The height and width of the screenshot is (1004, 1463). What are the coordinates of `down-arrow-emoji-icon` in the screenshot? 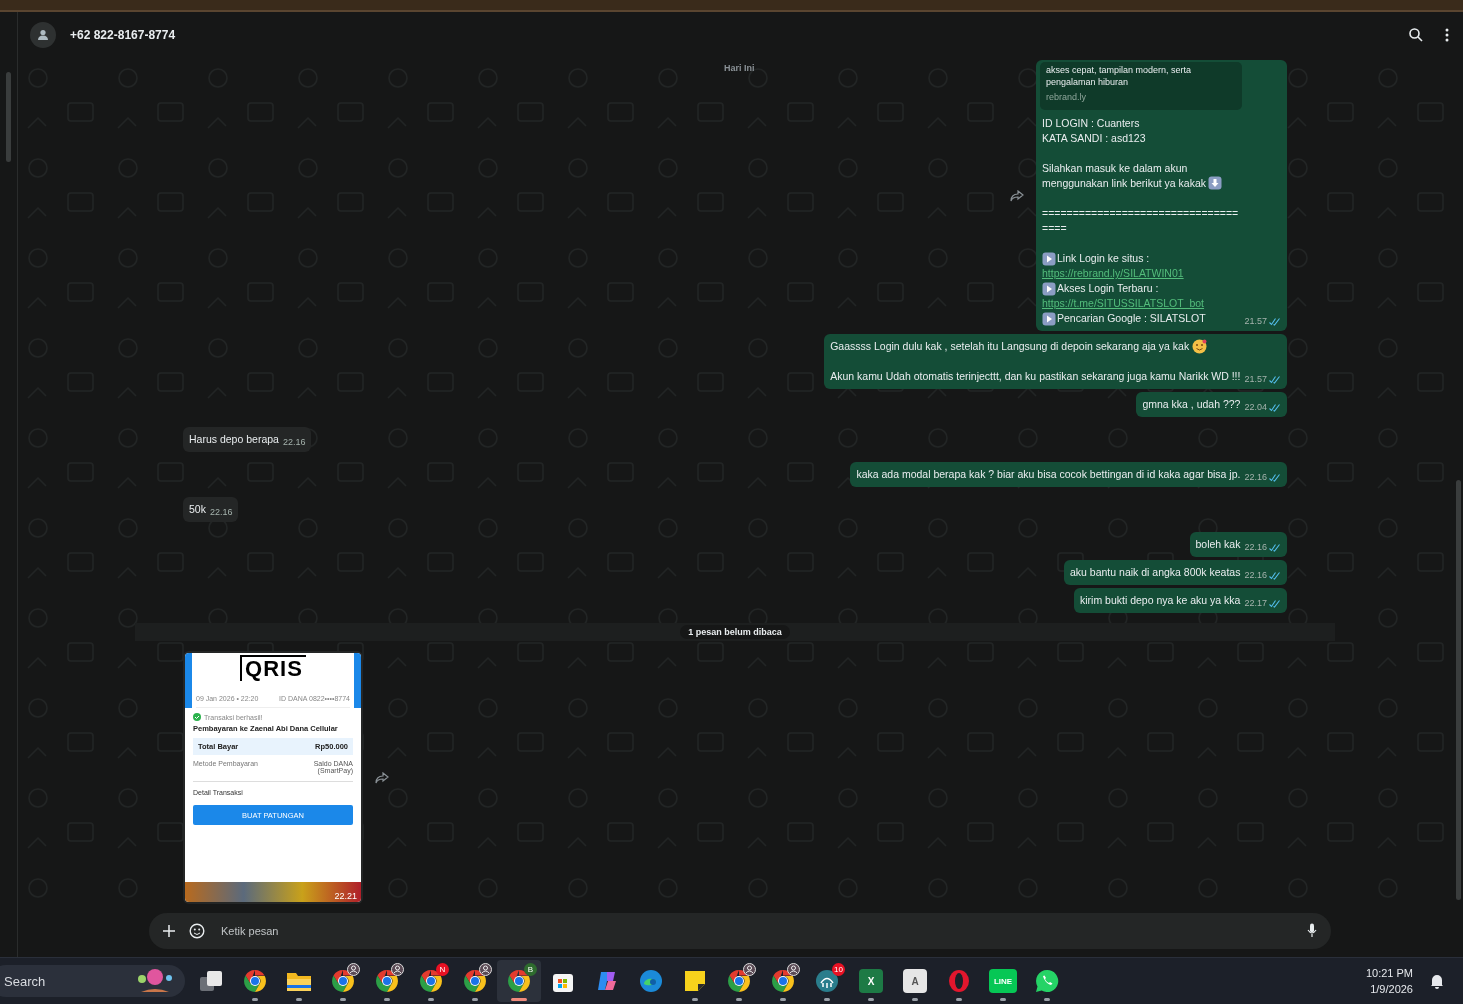 It's located at (1215, 183).